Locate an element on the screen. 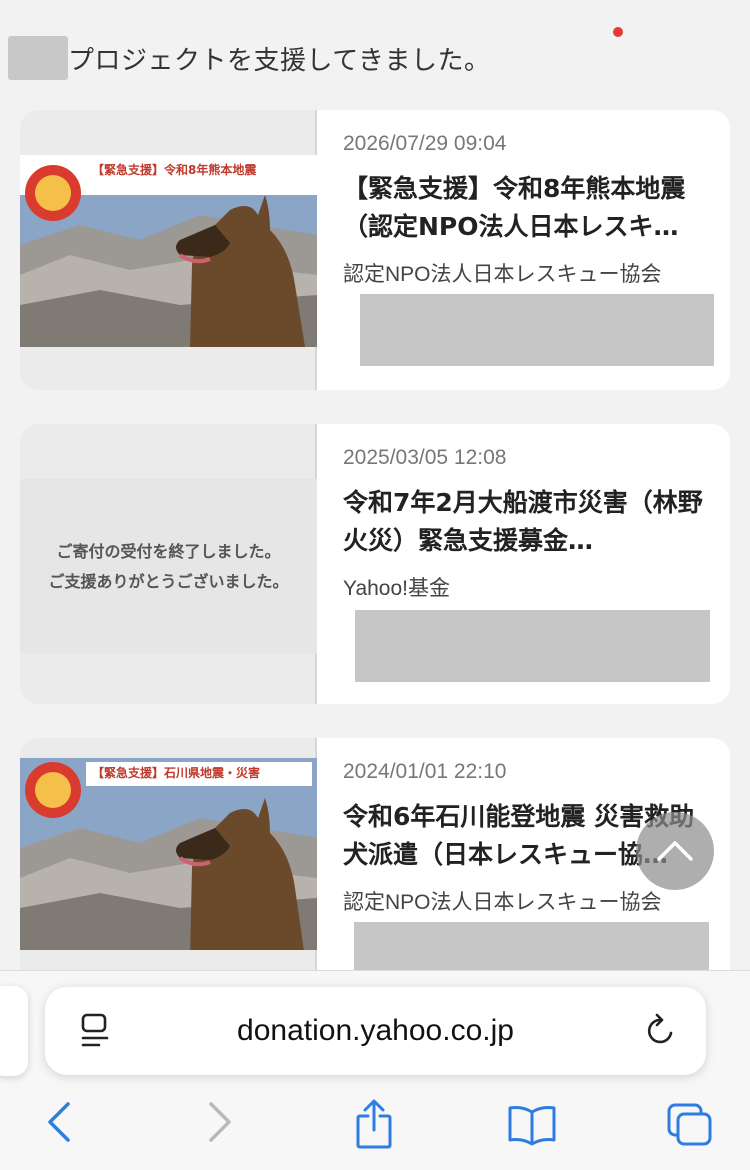 The image size is (750, 1170). notification-dot is located at coordinates (618, 32).